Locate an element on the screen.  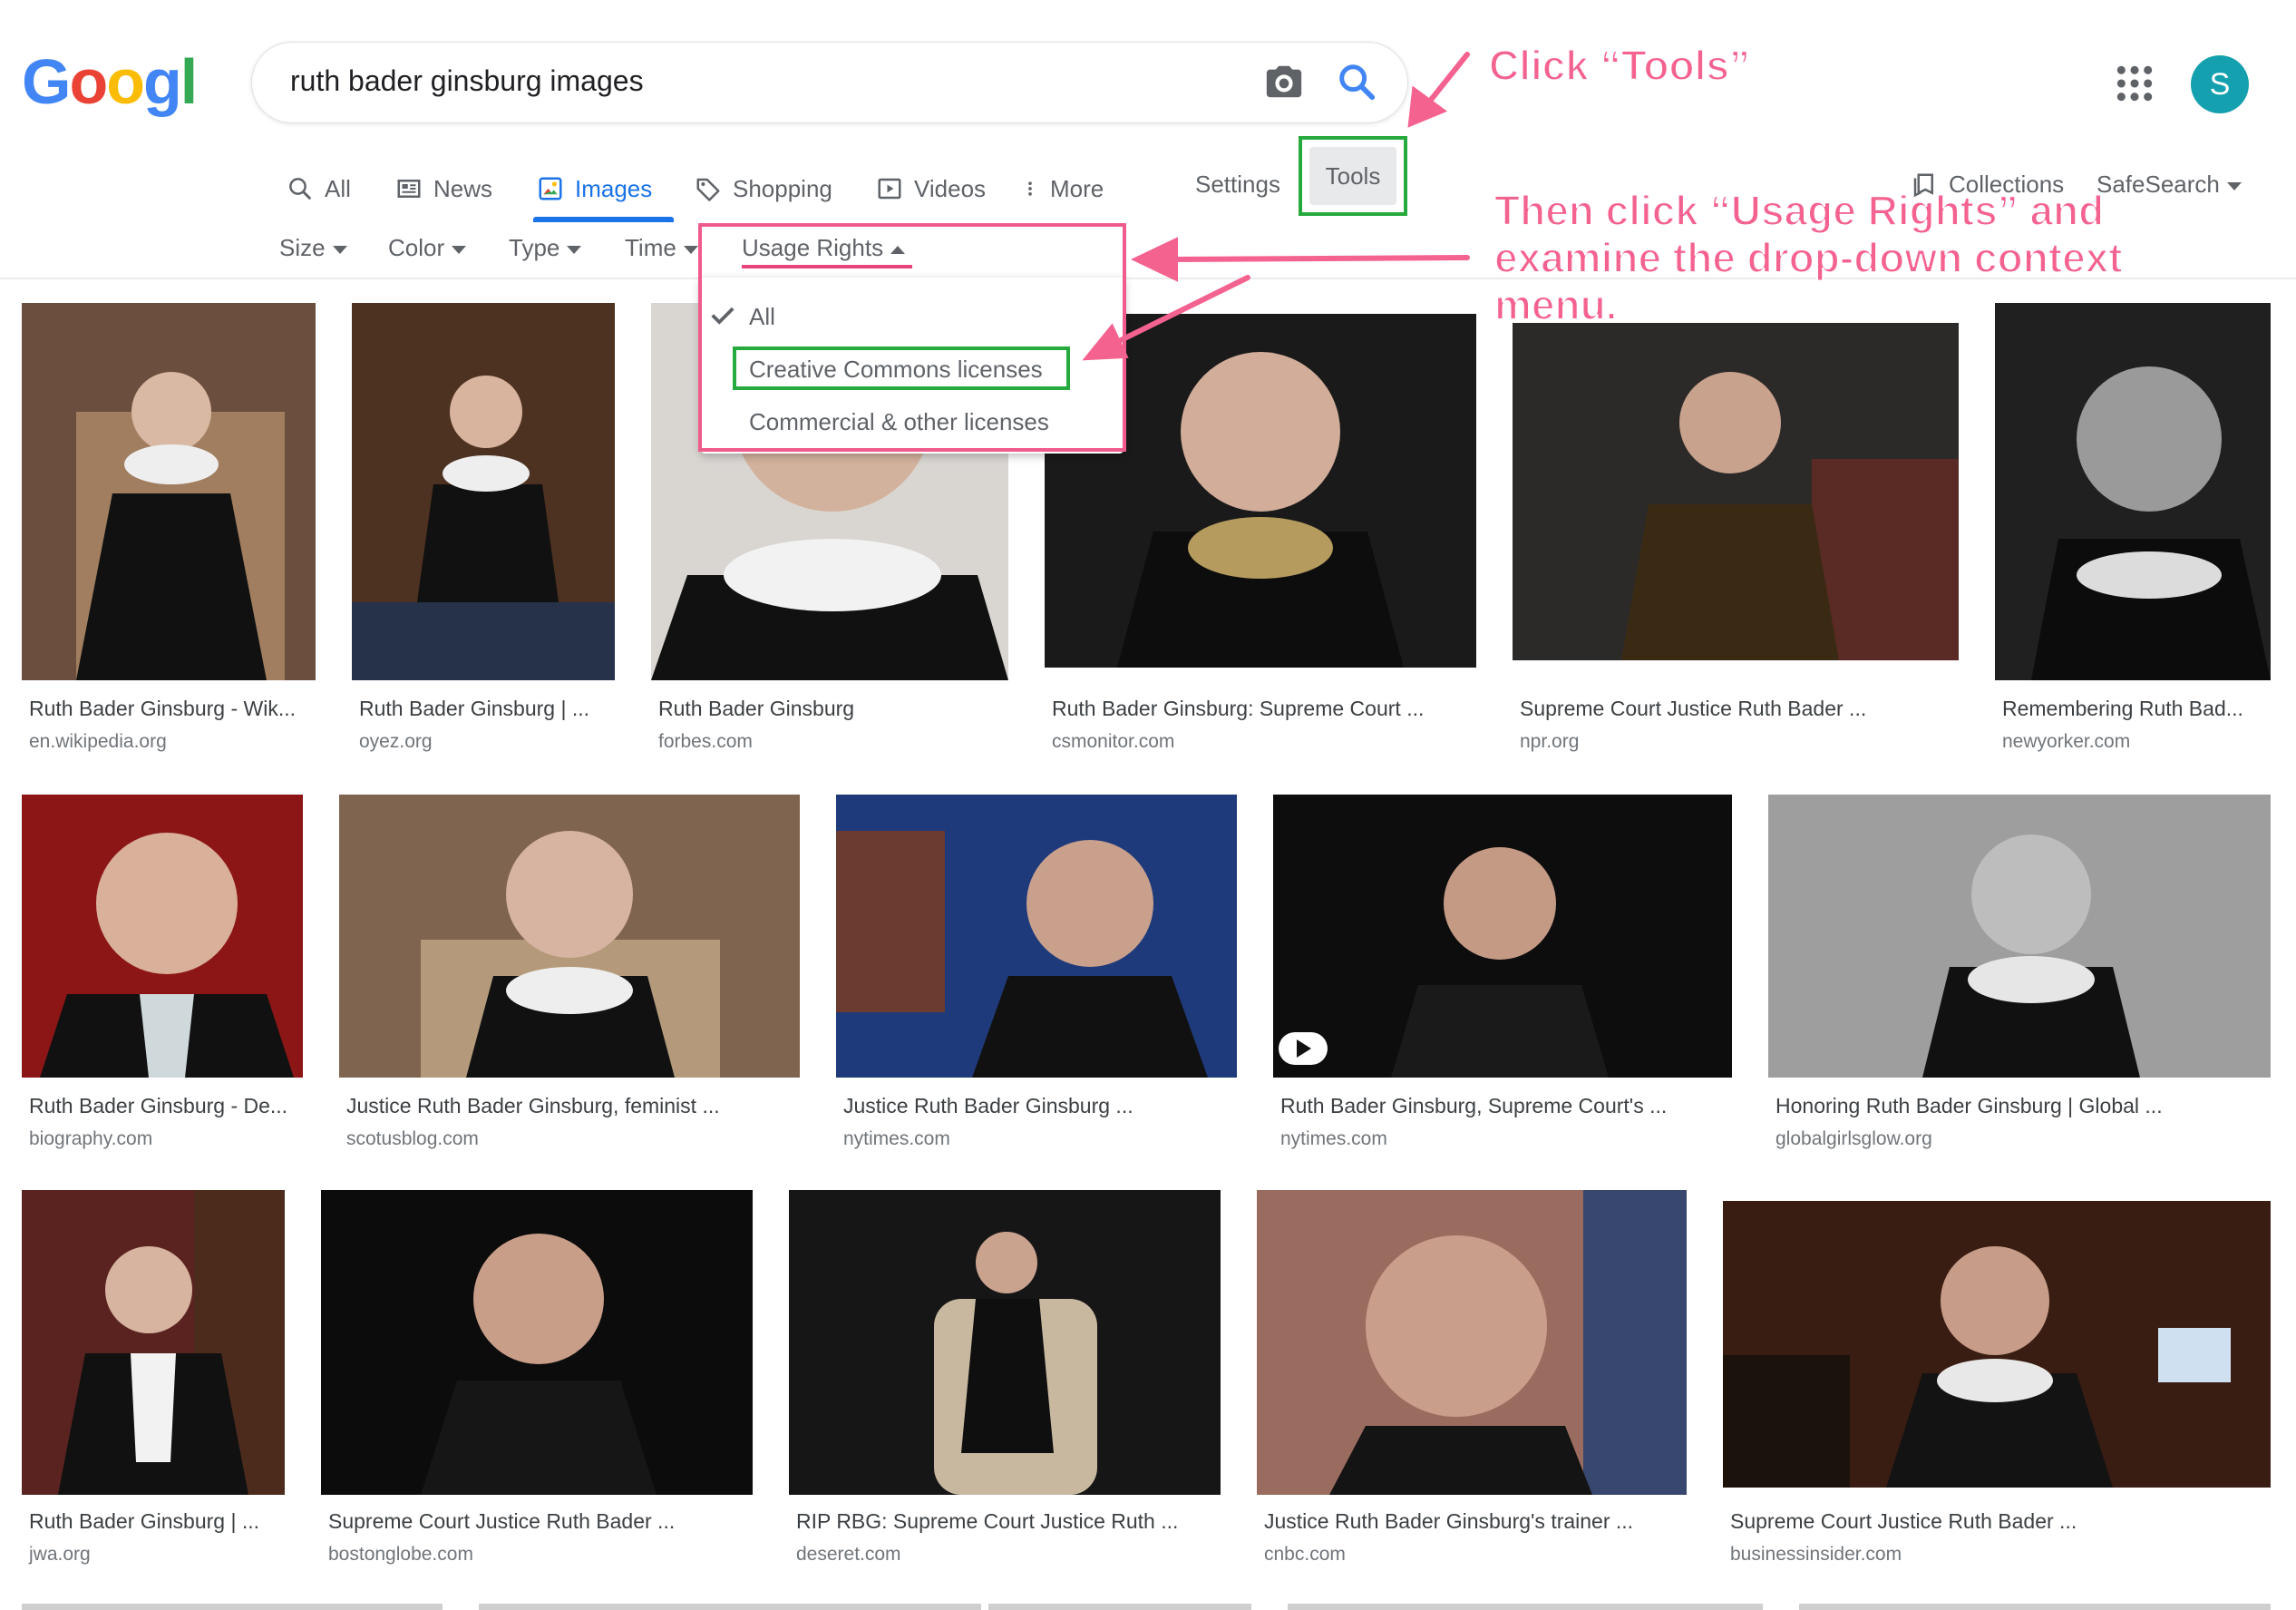
annotation-step2-line2: examine the drop-down context is located at coordinates (1808, 257).